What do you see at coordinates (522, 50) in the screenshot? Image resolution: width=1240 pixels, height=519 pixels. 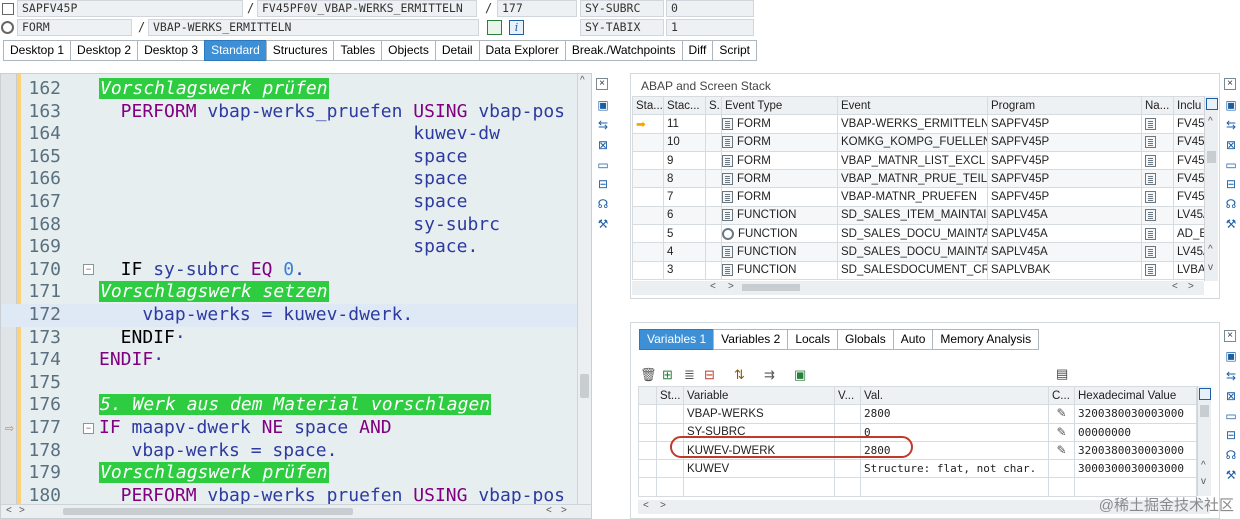 I see `tab-data-explorer: Data Explorer` at bounding box center [522, 50].